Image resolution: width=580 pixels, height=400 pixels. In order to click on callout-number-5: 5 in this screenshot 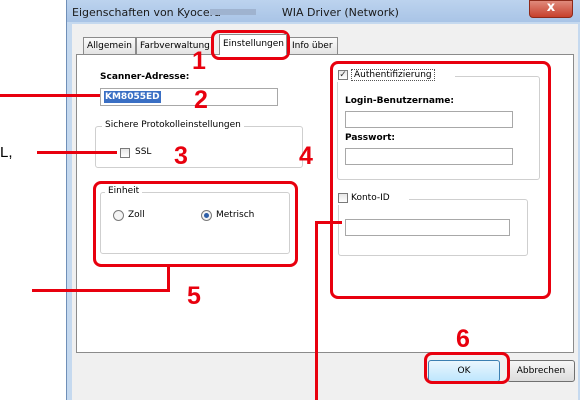, I will do `click(194, 296)`.